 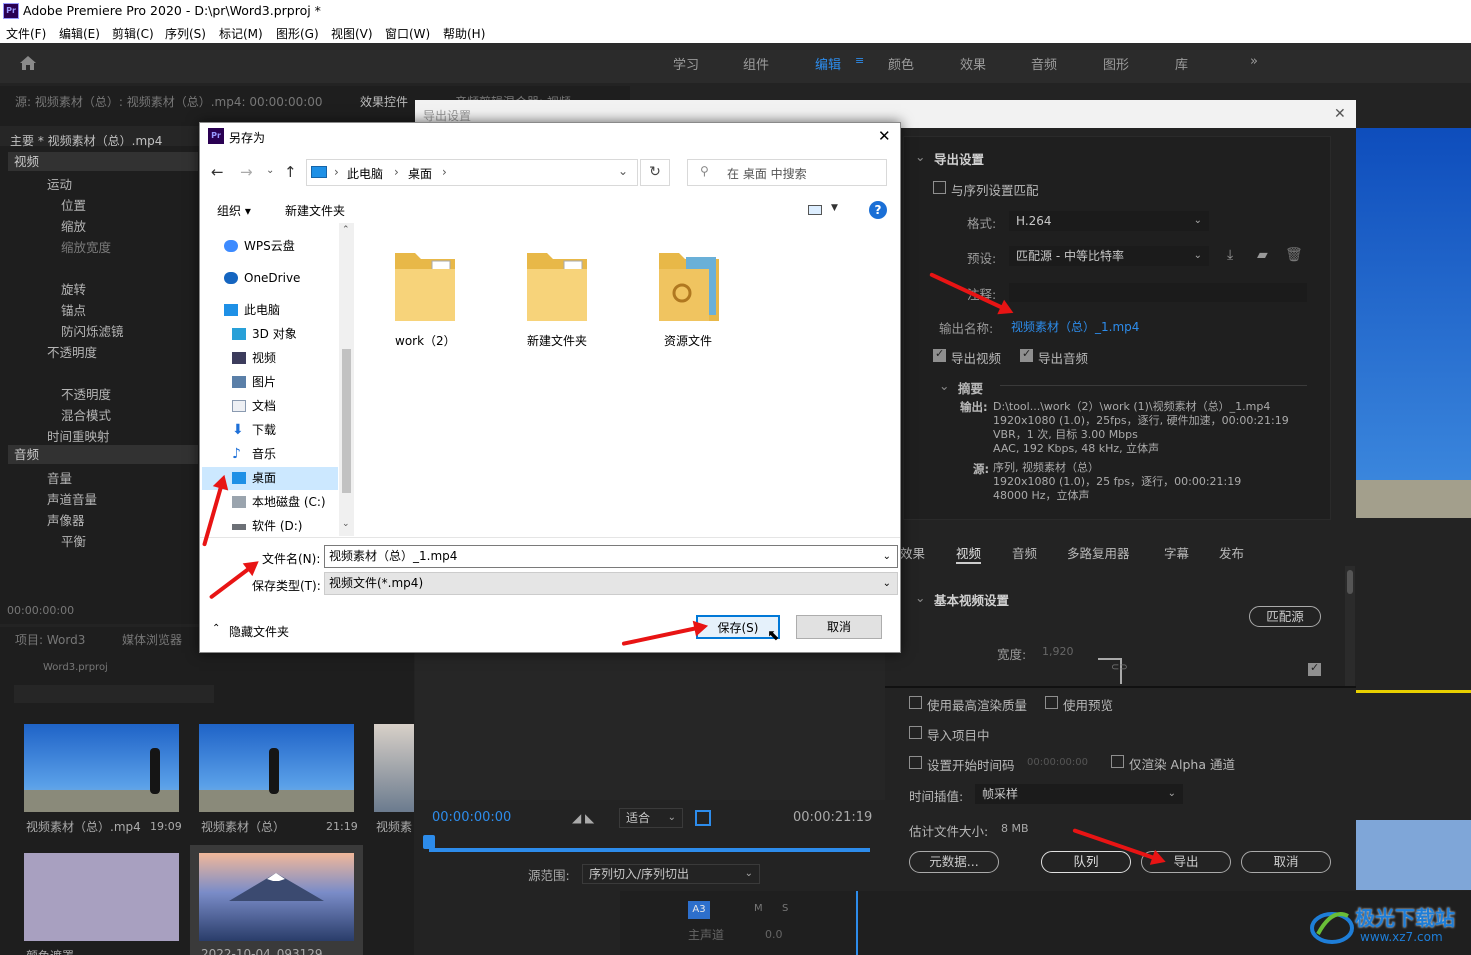 I want to click on project-search-input, so click(x=114, y=694).